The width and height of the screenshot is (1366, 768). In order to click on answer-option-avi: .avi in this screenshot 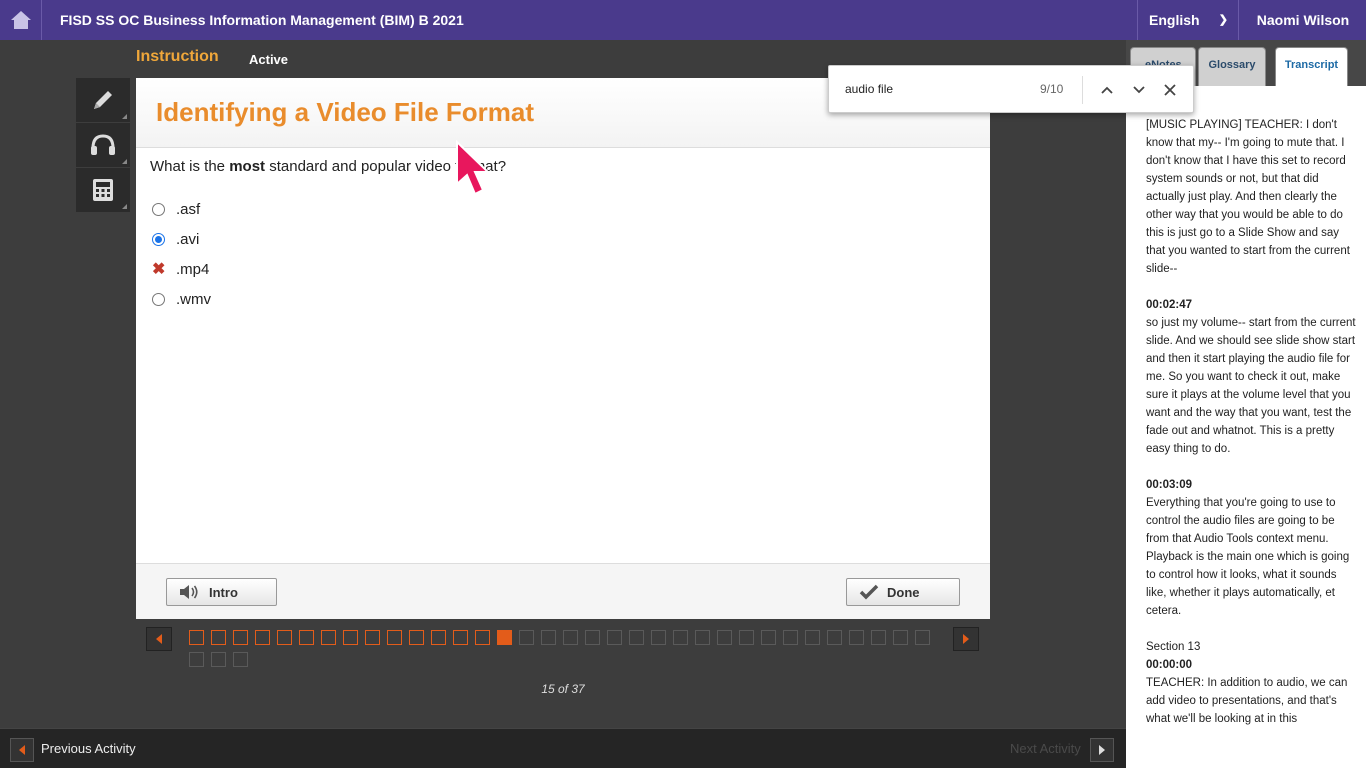, I will do `click(181, 239)`.